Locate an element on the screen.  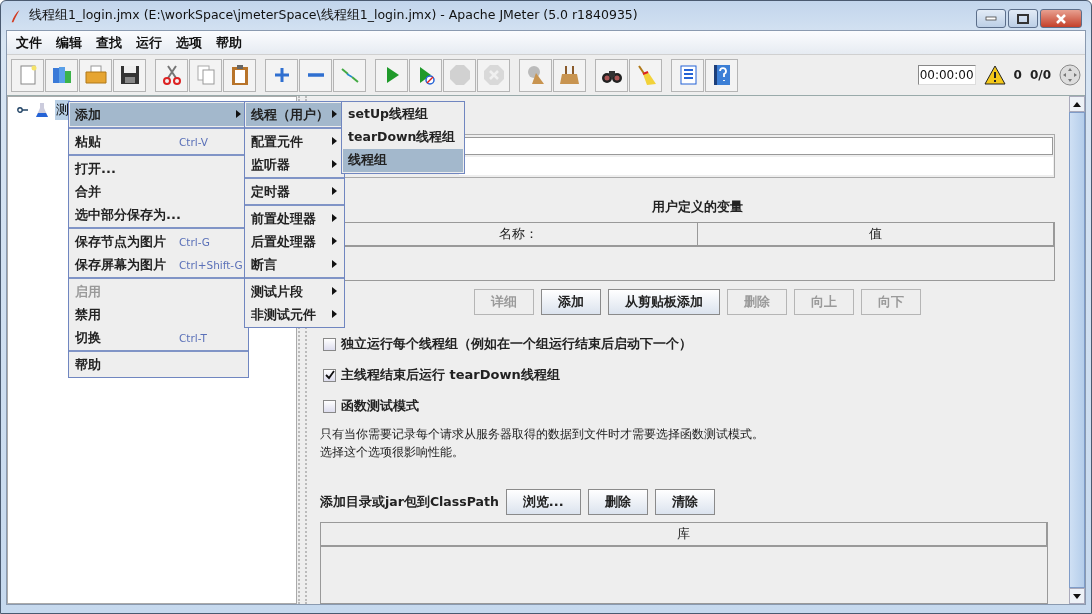
menu-item: 定时器 is located at coordinates (294, 191).